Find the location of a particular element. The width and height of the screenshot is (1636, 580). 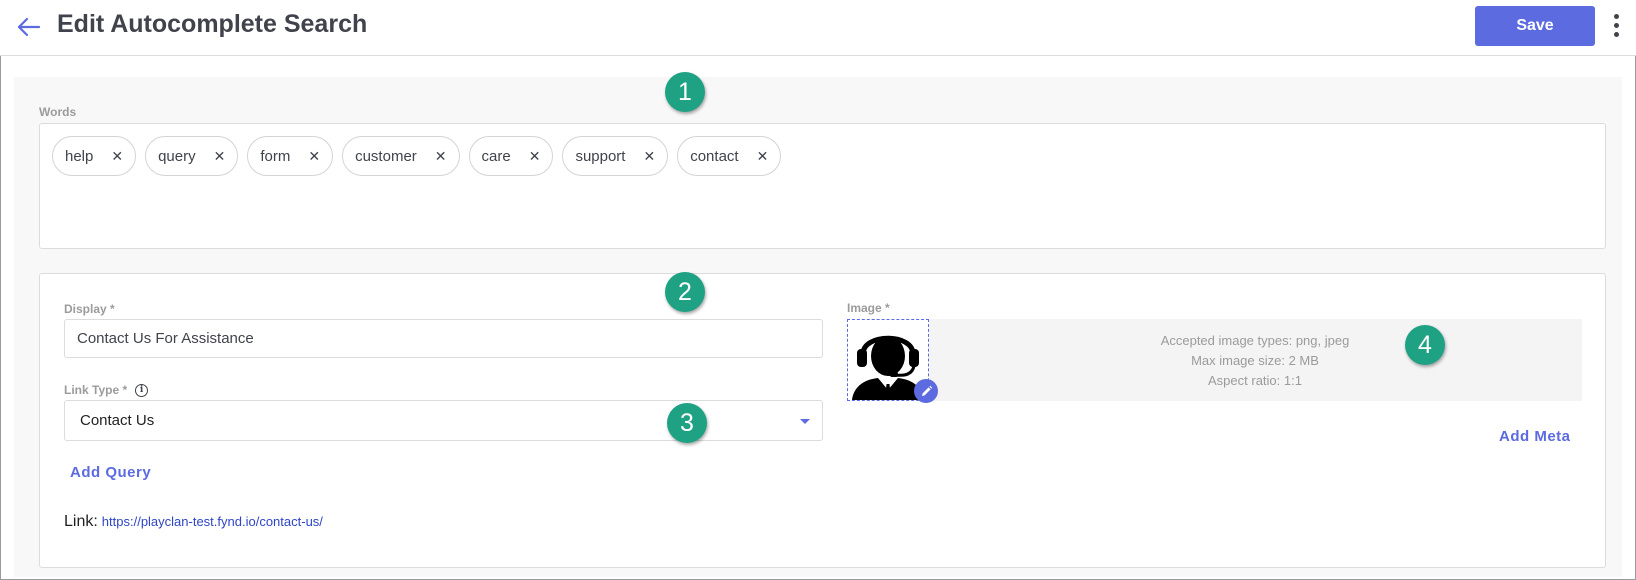

callout-marker: 2 is located at coordinates (685, 292).